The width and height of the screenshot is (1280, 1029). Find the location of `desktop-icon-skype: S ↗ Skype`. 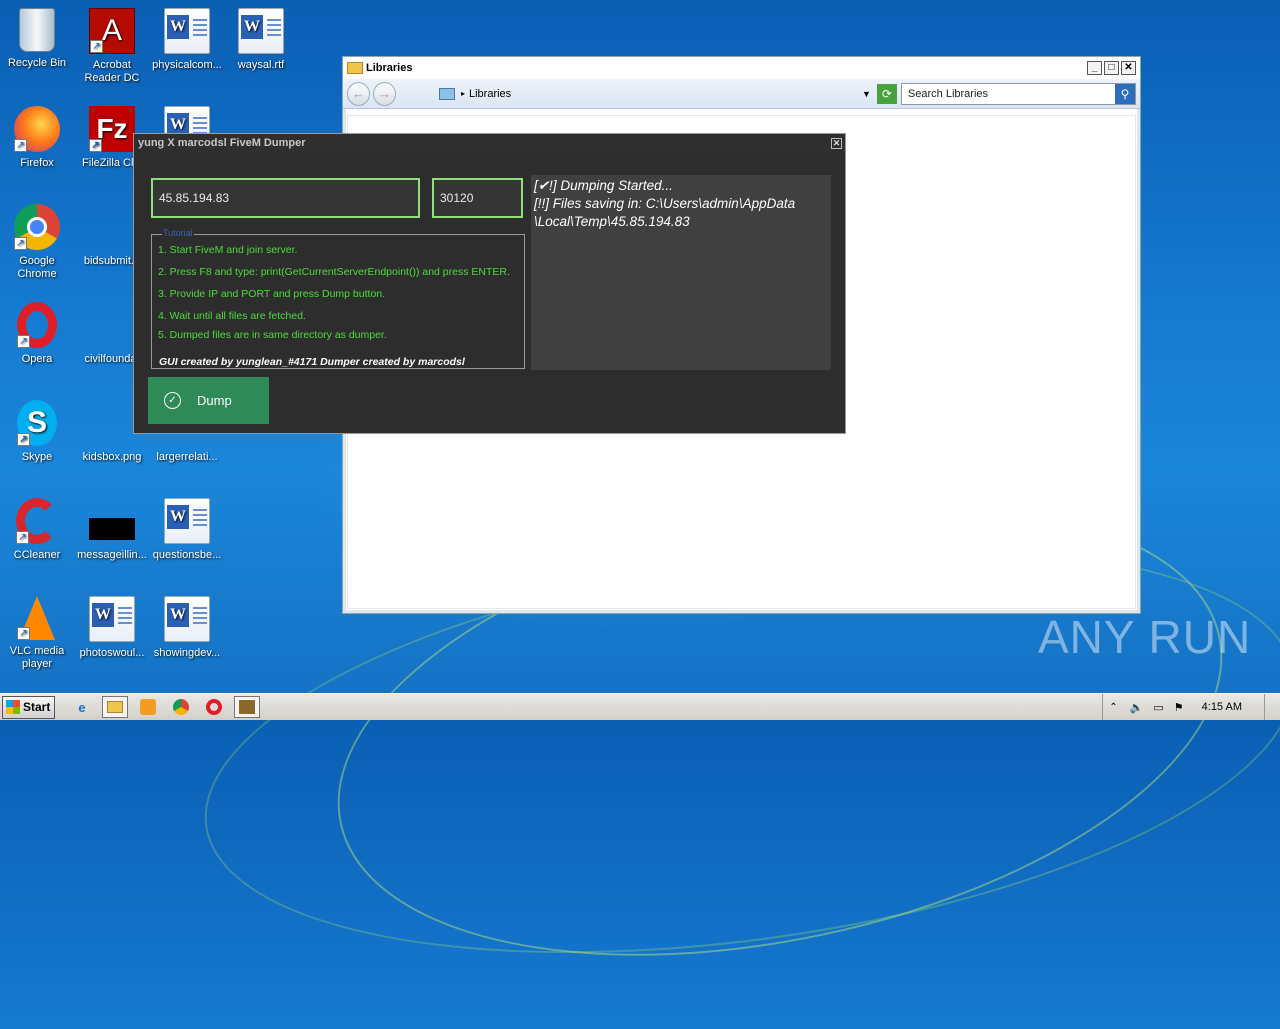

desktop-icon-skype: S ↗ Skype is located at coordinates (37, 432).